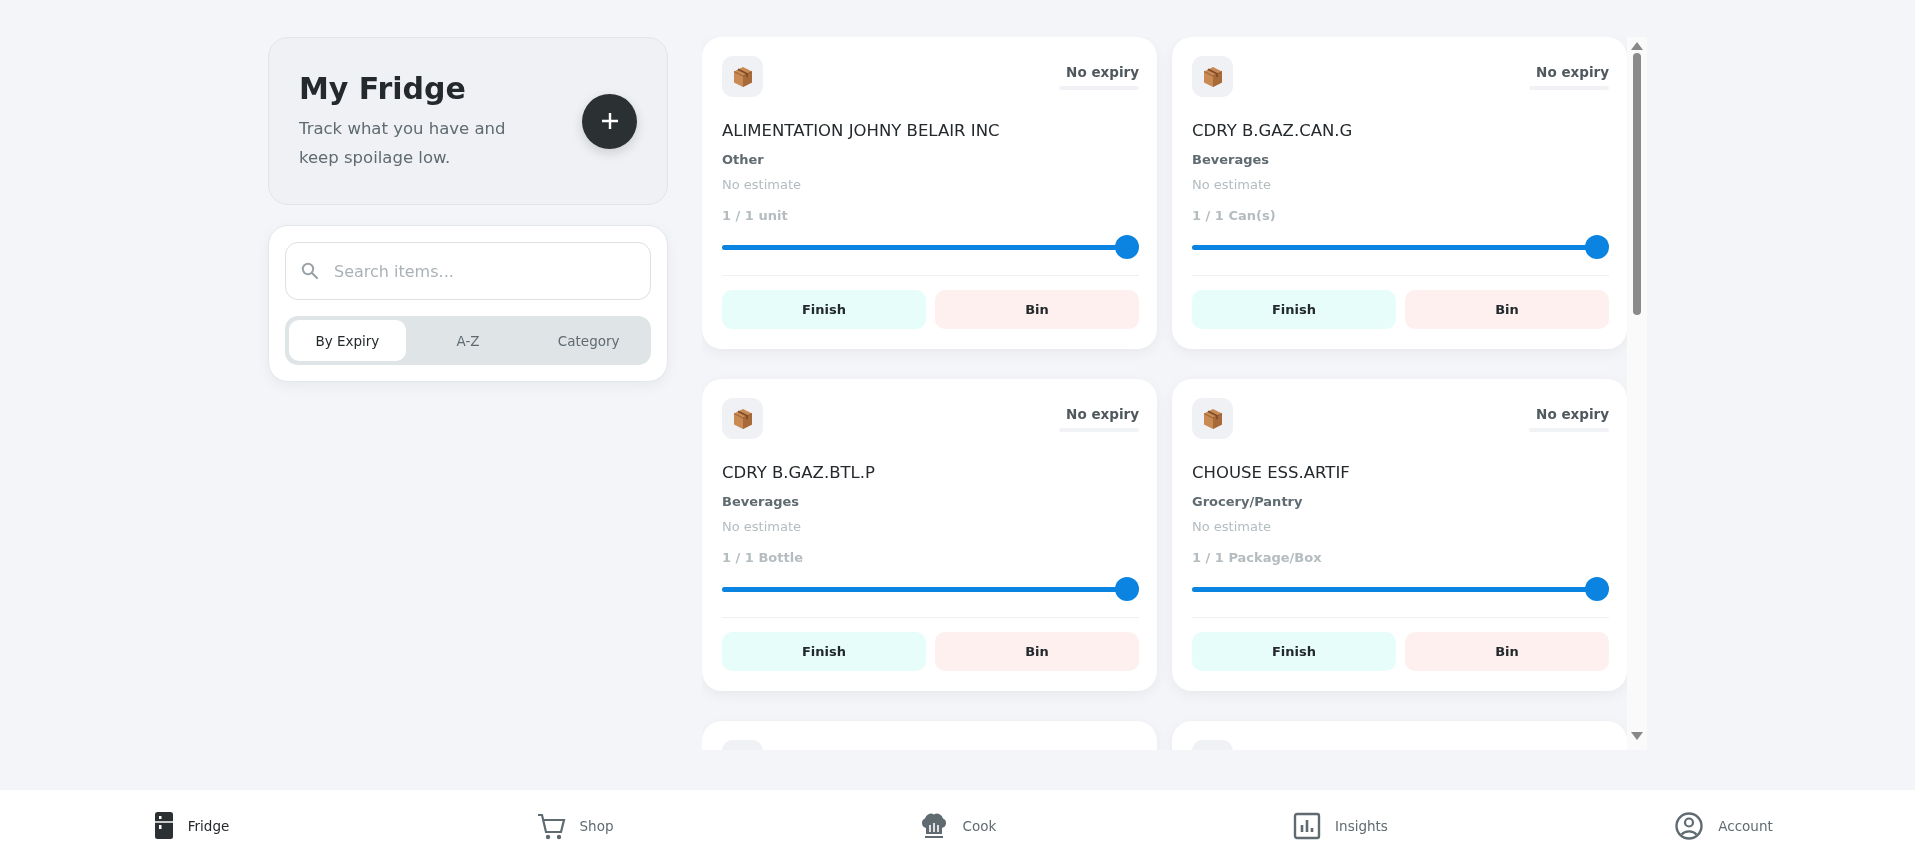 The height and width of the screenshot is (862, 1915). I want to click on page-subtitle: Track what you have and keep spoilage low., so click(403, 143).